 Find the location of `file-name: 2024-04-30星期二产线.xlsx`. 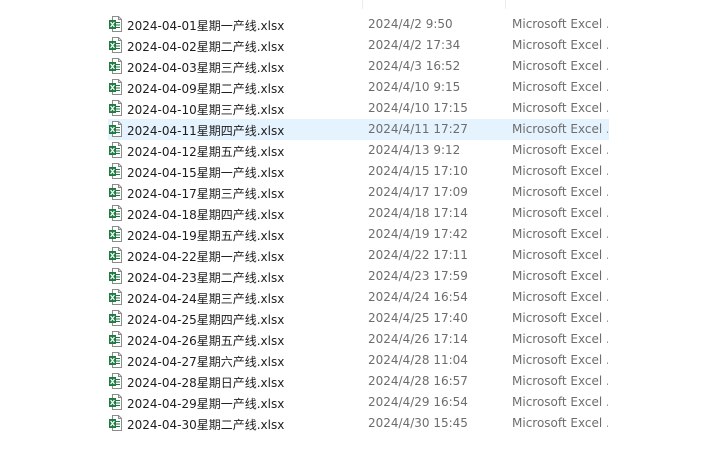

file-name: 2024-04-30星期二产线.xlsx is located at coordinates (205, 424).